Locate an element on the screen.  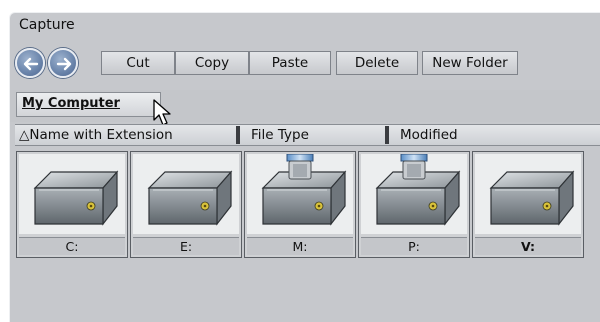
drive-item-p: P: is located at coordinates (414, 204).